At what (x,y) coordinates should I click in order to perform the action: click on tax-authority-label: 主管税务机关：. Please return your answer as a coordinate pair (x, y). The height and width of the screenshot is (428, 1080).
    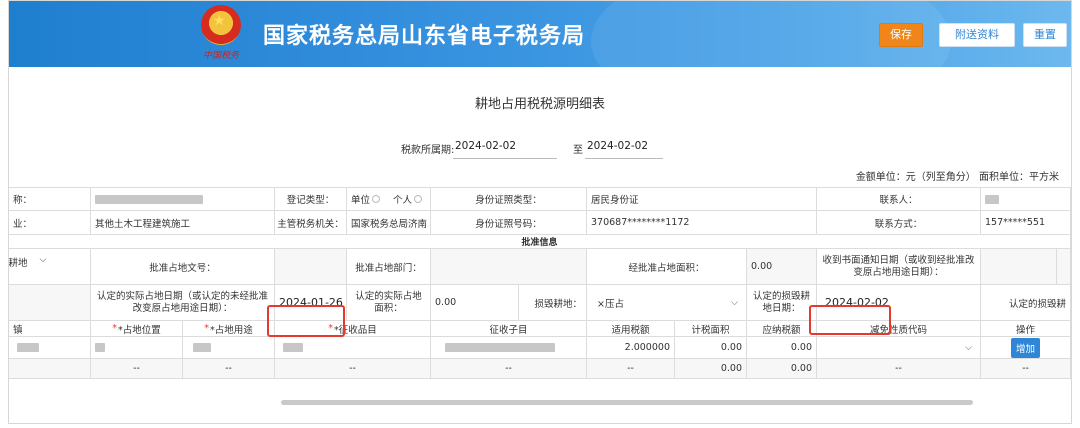
    Looking at the image, I should click on (311, 223).